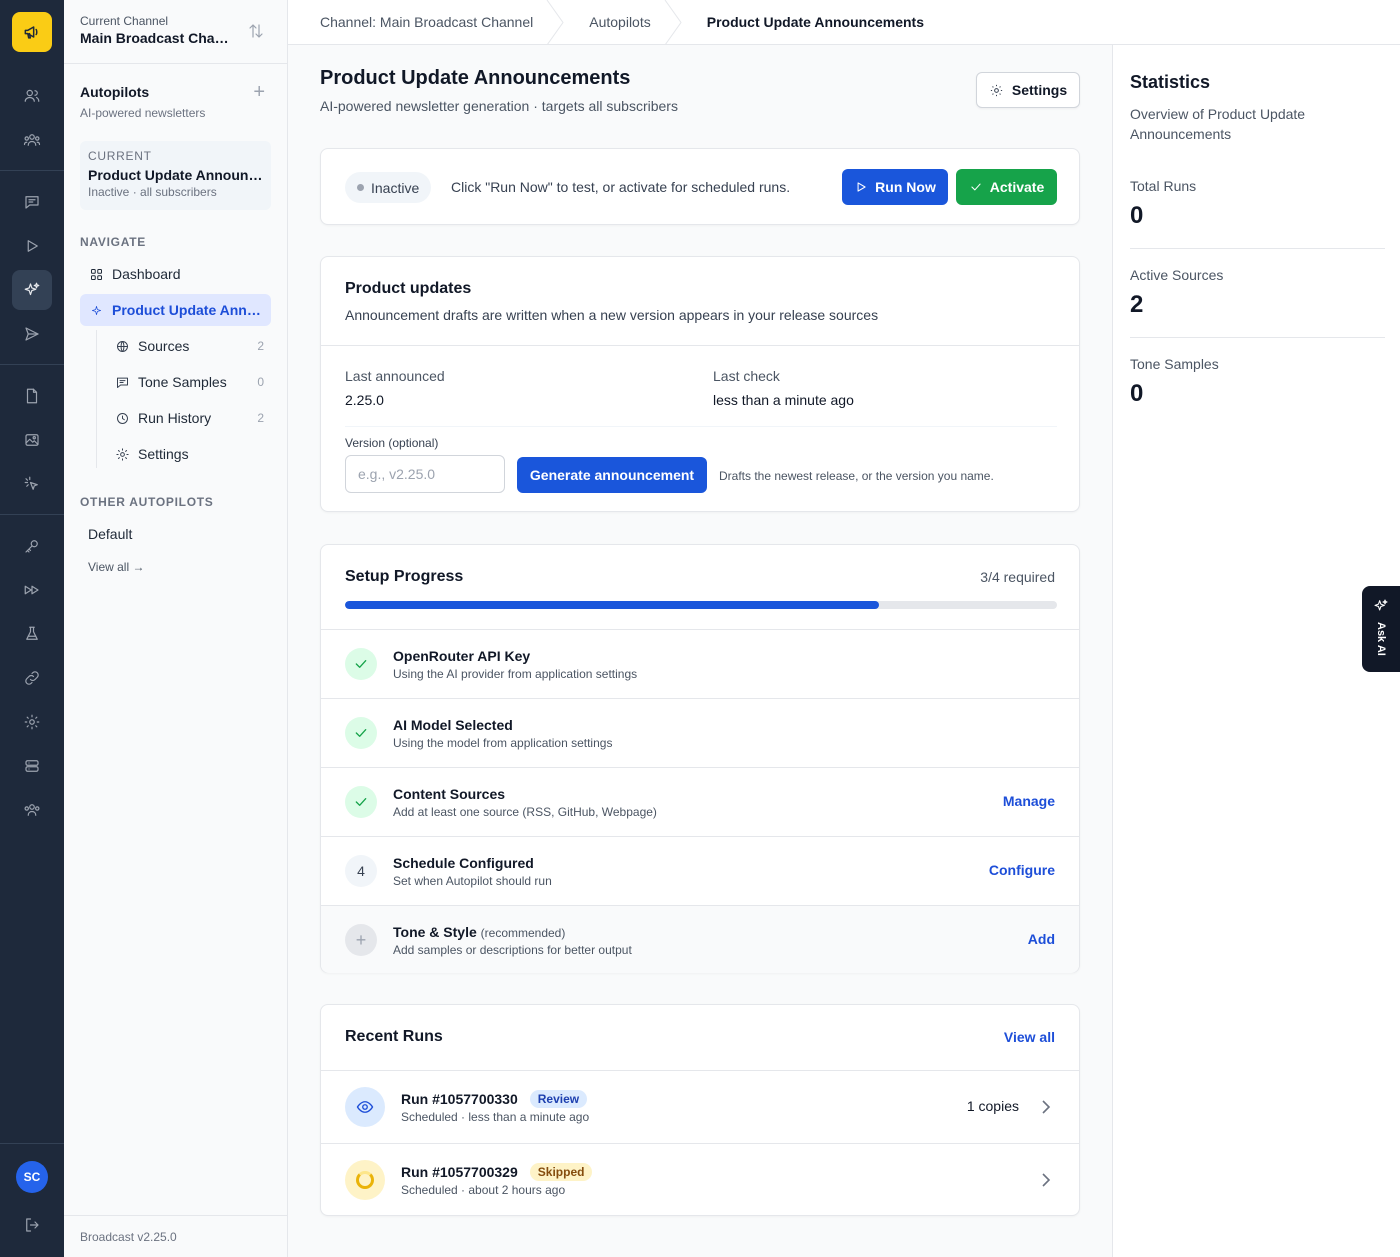 This screenshot has width=1400, height=1257. I want to click on users-icon, so click(32, 95).